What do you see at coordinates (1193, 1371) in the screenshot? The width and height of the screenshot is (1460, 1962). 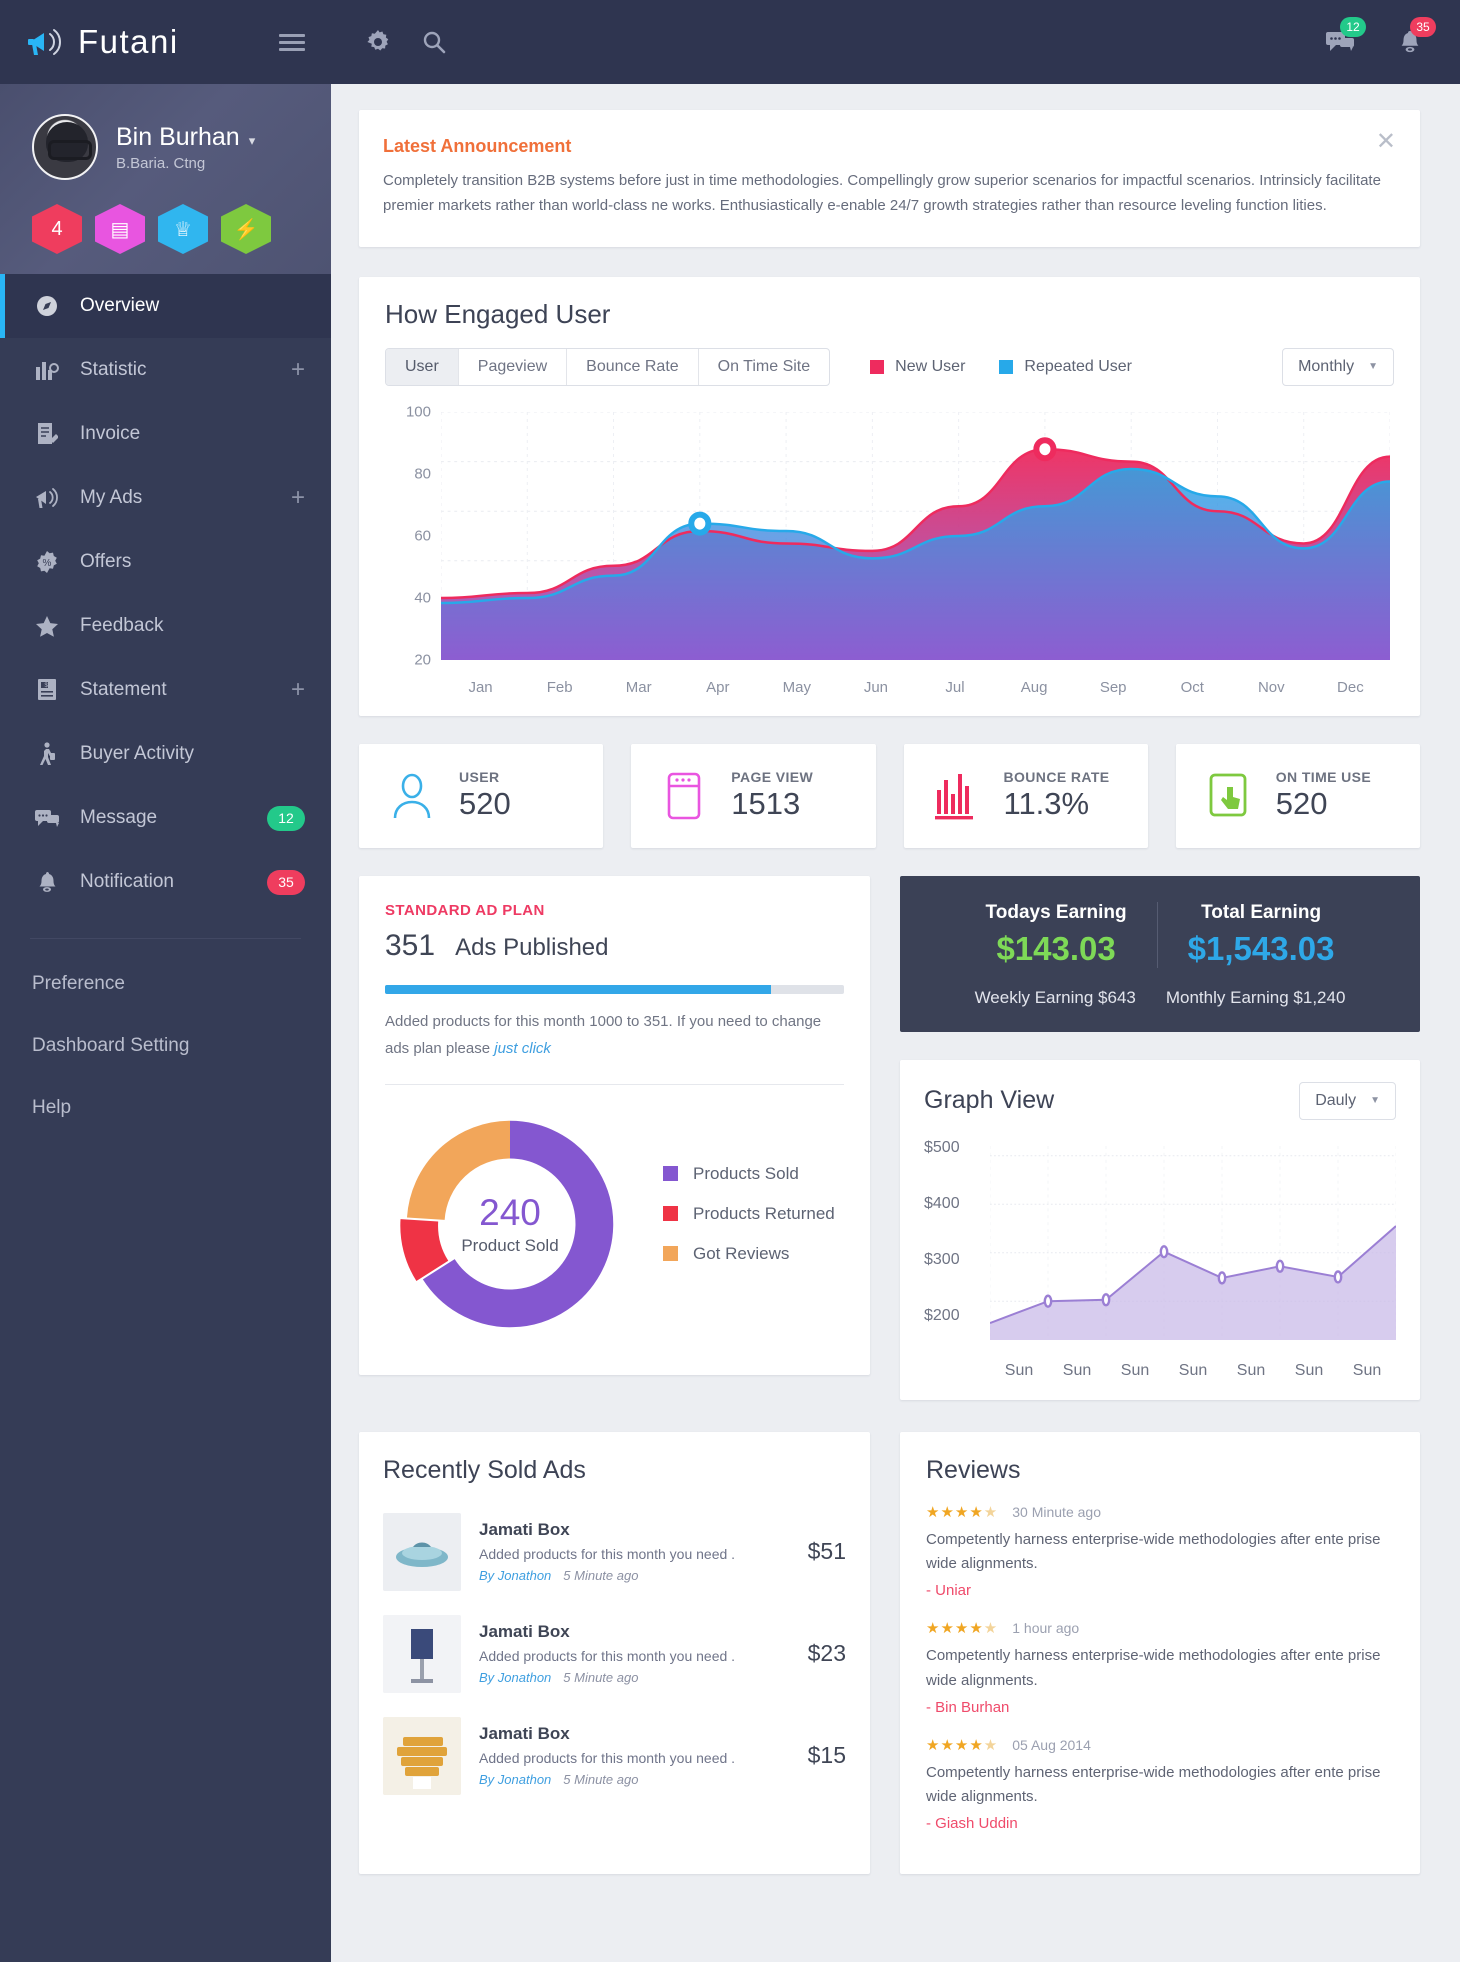 I see `graph-x-axis: Sun Sun Sun Sun Sun Sun Sun` at bounding box center [1193, 1371].